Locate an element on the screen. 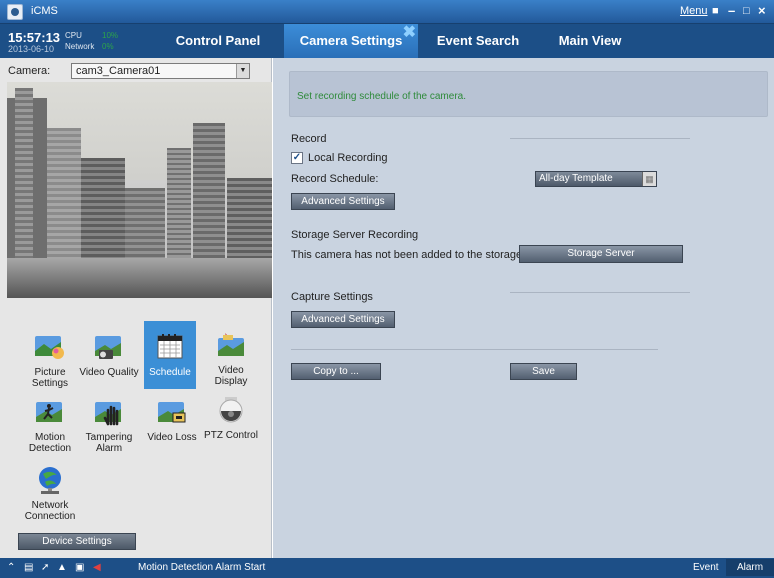 The height and width of the screenshot is (578, 774). storage-section-title: Storage Server Recording is located at coordinates (355, 235).